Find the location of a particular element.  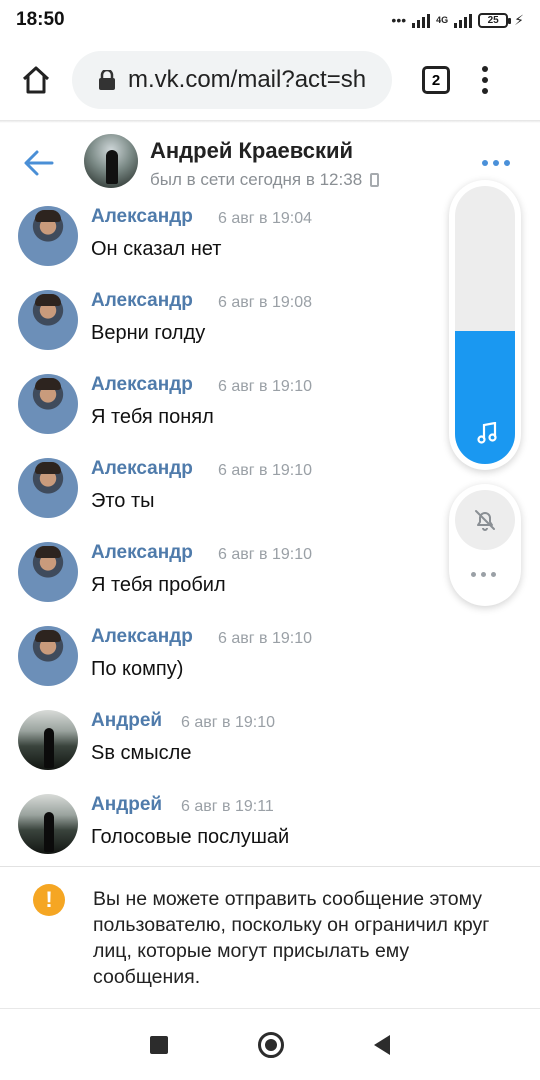

mute-button is located at coordinates (485, 520).